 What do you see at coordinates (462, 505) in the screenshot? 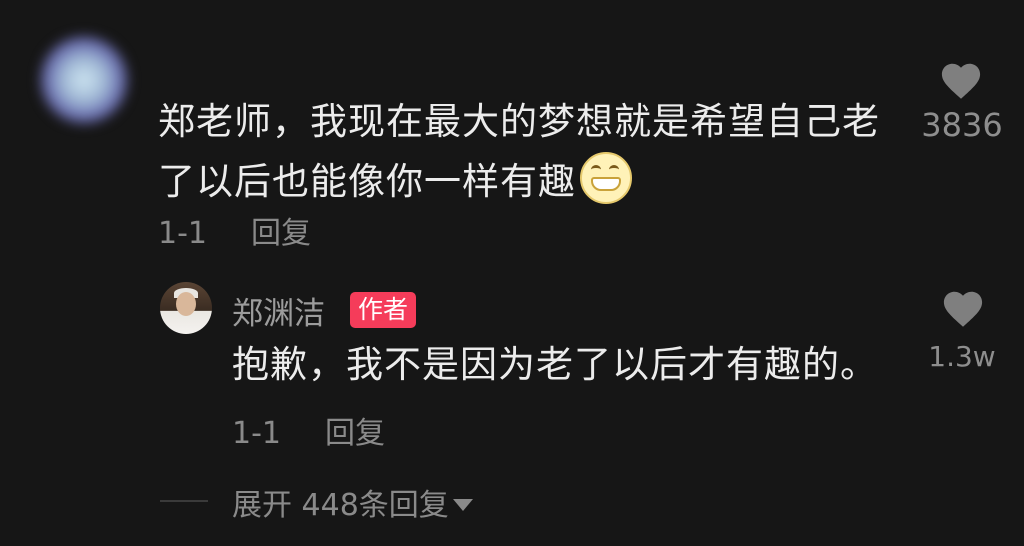
I see `chevron-down-icon` at bounding box center [462, 505].